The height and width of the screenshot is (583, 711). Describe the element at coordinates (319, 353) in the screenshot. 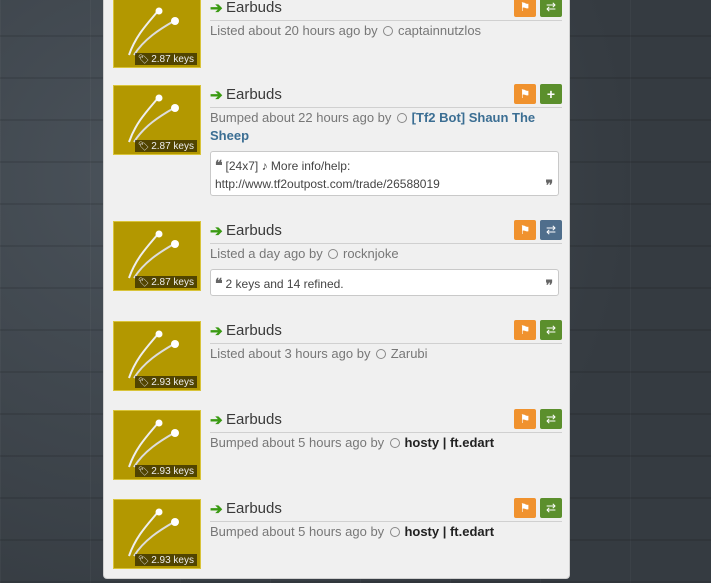

I see `listing-meta: Listed about 3 hours ago by Zarubi` at that location.